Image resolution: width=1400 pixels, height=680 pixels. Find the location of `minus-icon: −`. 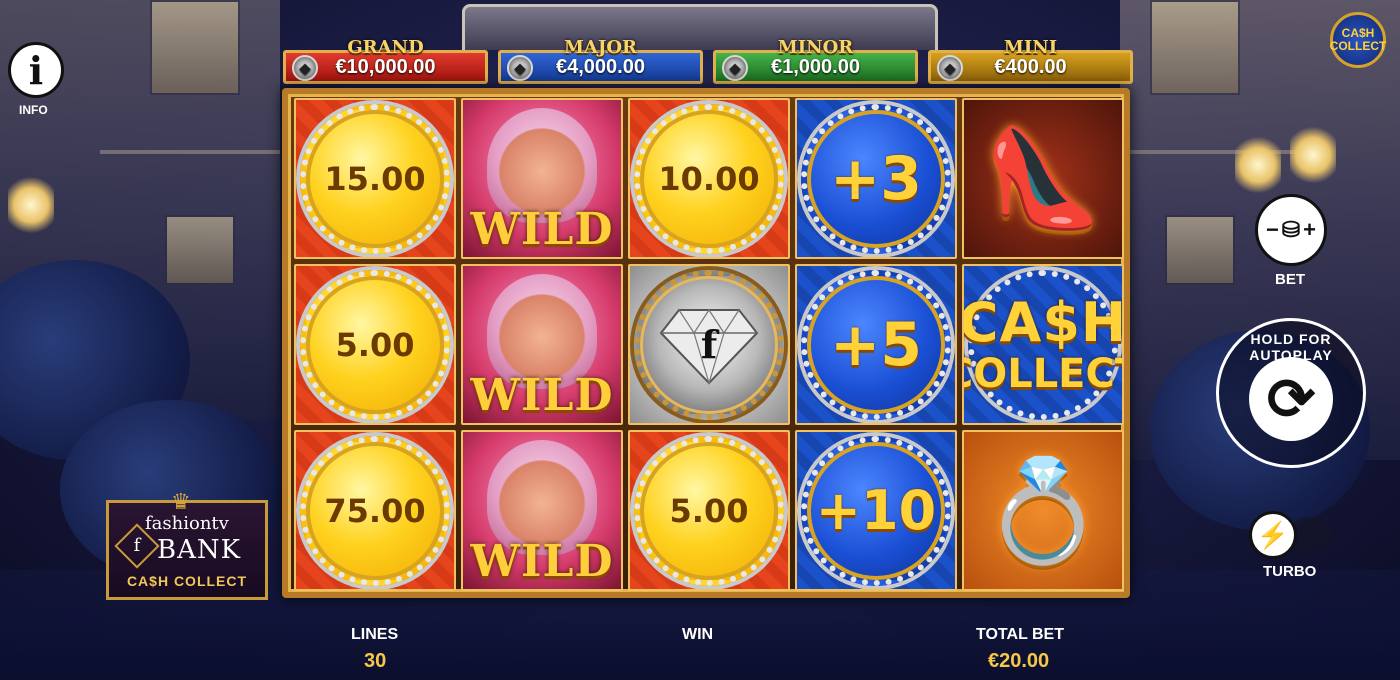

minus-icon: − is located at coordinates (1272, 229).